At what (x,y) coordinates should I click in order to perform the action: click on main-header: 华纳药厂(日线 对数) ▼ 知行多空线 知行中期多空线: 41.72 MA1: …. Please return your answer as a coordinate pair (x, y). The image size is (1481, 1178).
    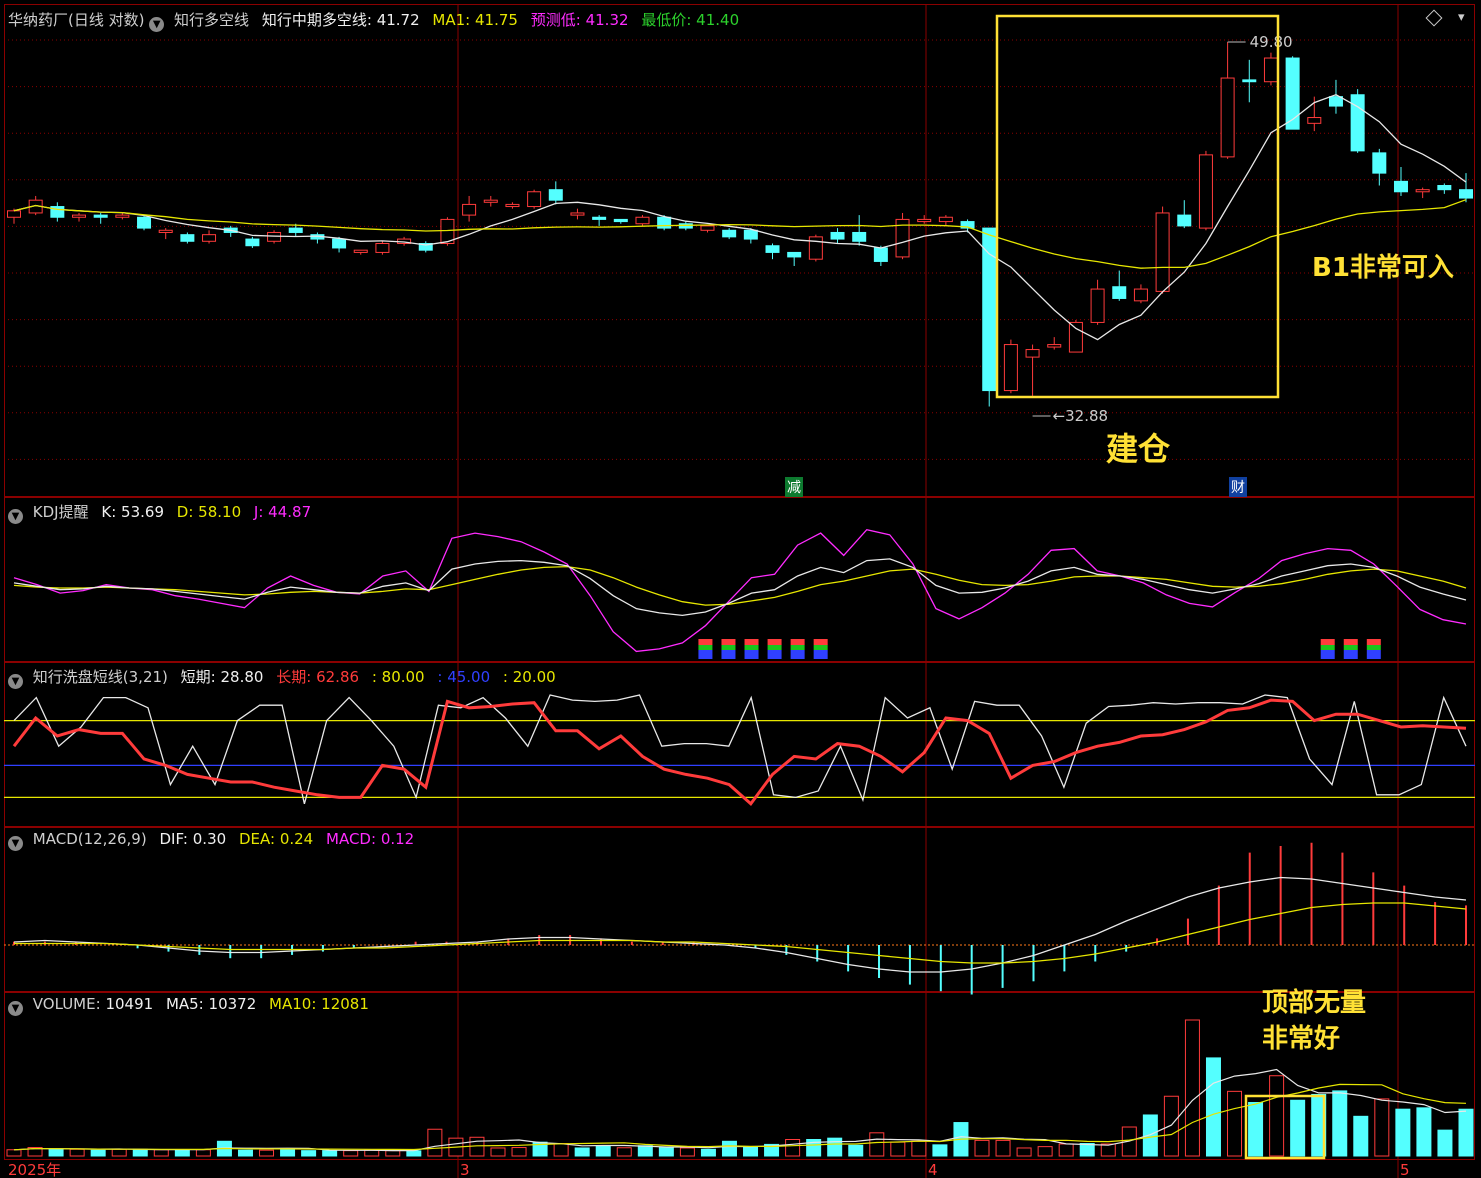
    Looking at the image, I should click on (373, 20).